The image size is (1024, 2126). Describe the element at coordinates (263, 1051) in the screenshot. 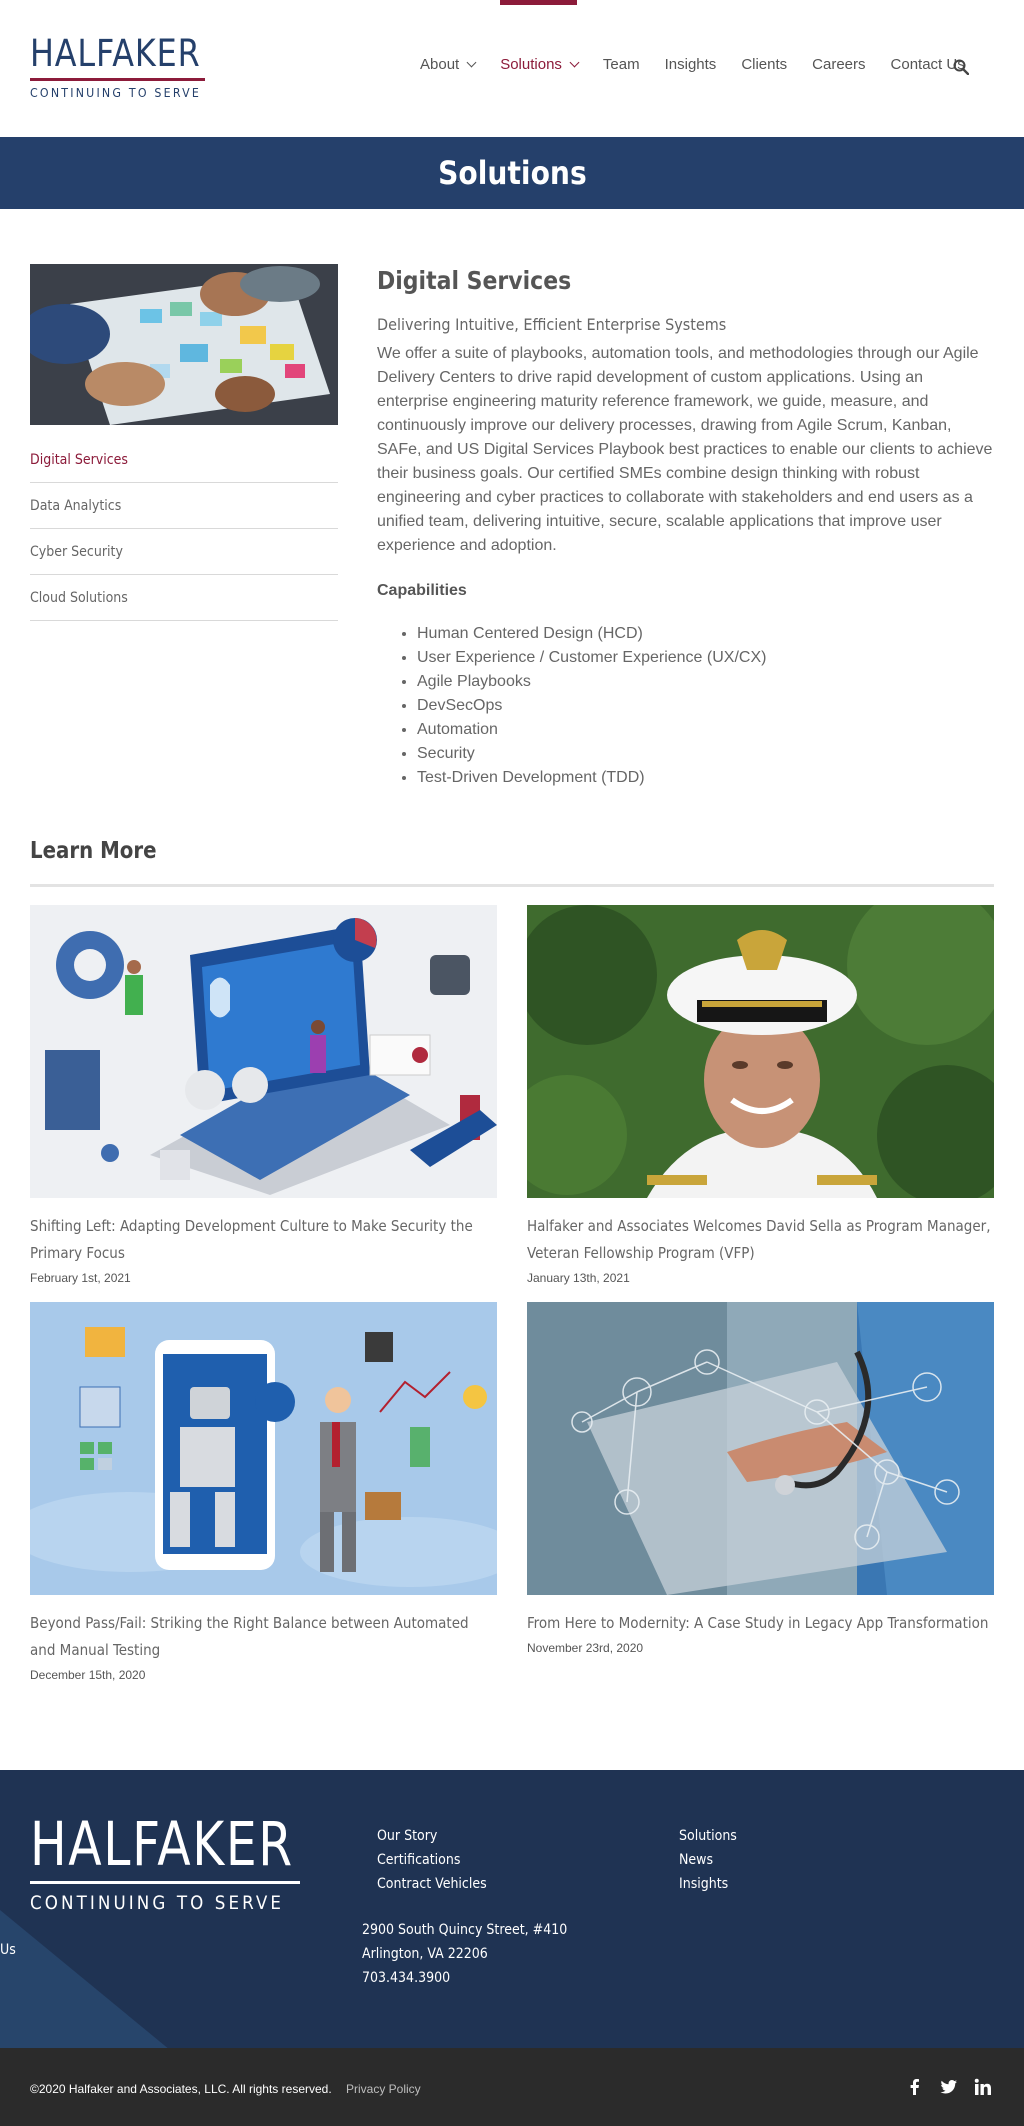

I see `post-image-security` at that location.